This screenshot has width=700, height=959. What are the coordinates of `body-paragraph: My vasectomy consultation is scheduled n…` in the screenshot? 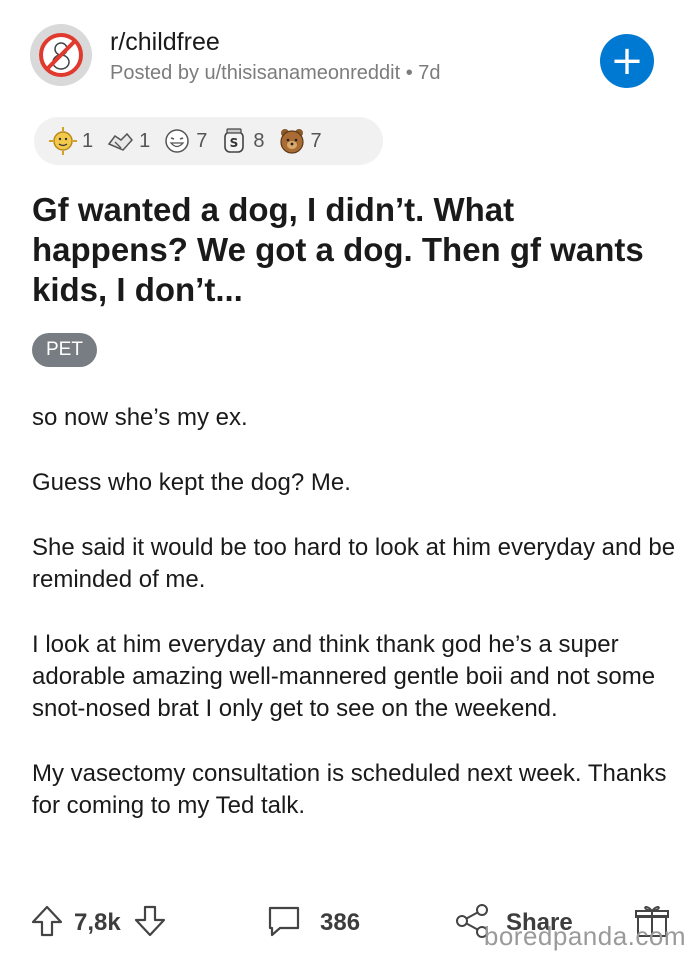 It's located at (349, 789).